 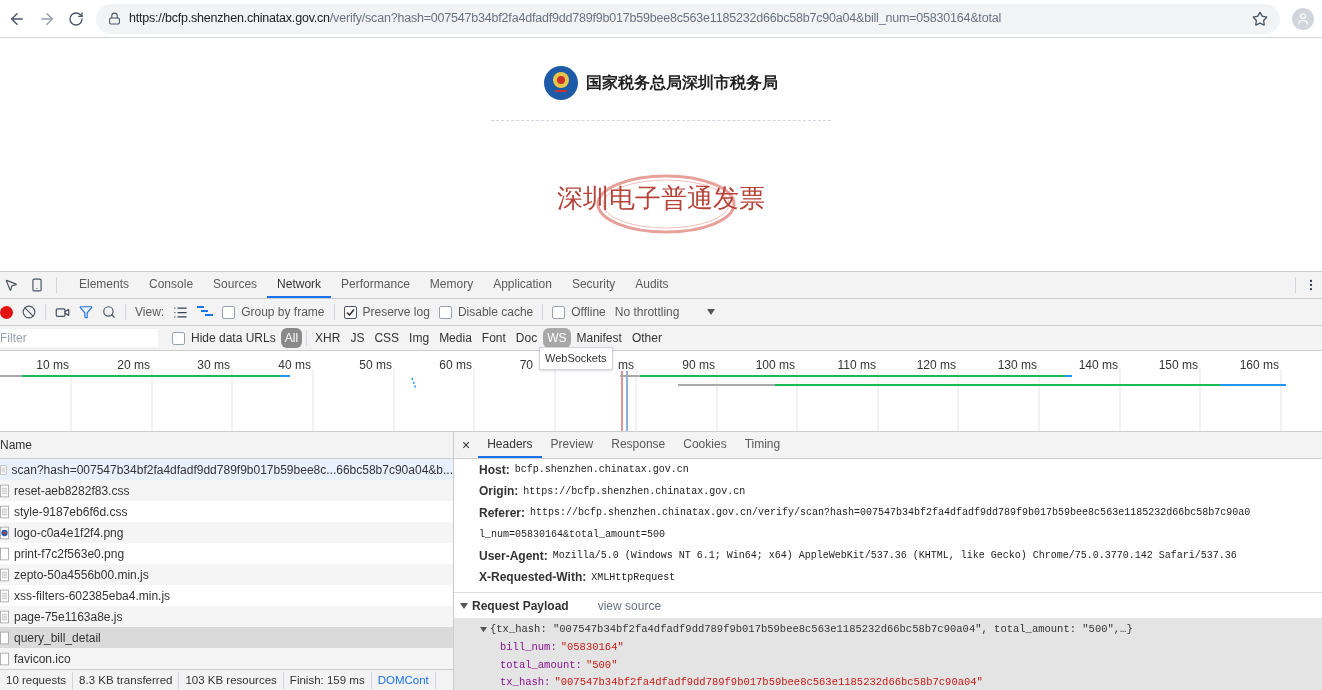 What do you see at coordinates (520, 605) in the screenshot?
I see `section-title: Request Payload` at bounding box center [520, 605].